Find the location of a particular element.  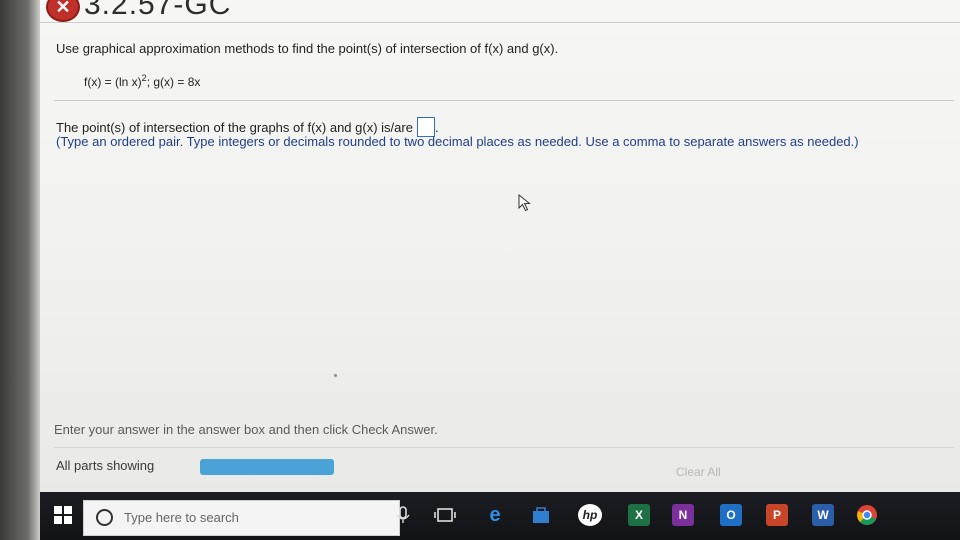

taskbar-search: Type here to search is located at coordinates (241, 518).